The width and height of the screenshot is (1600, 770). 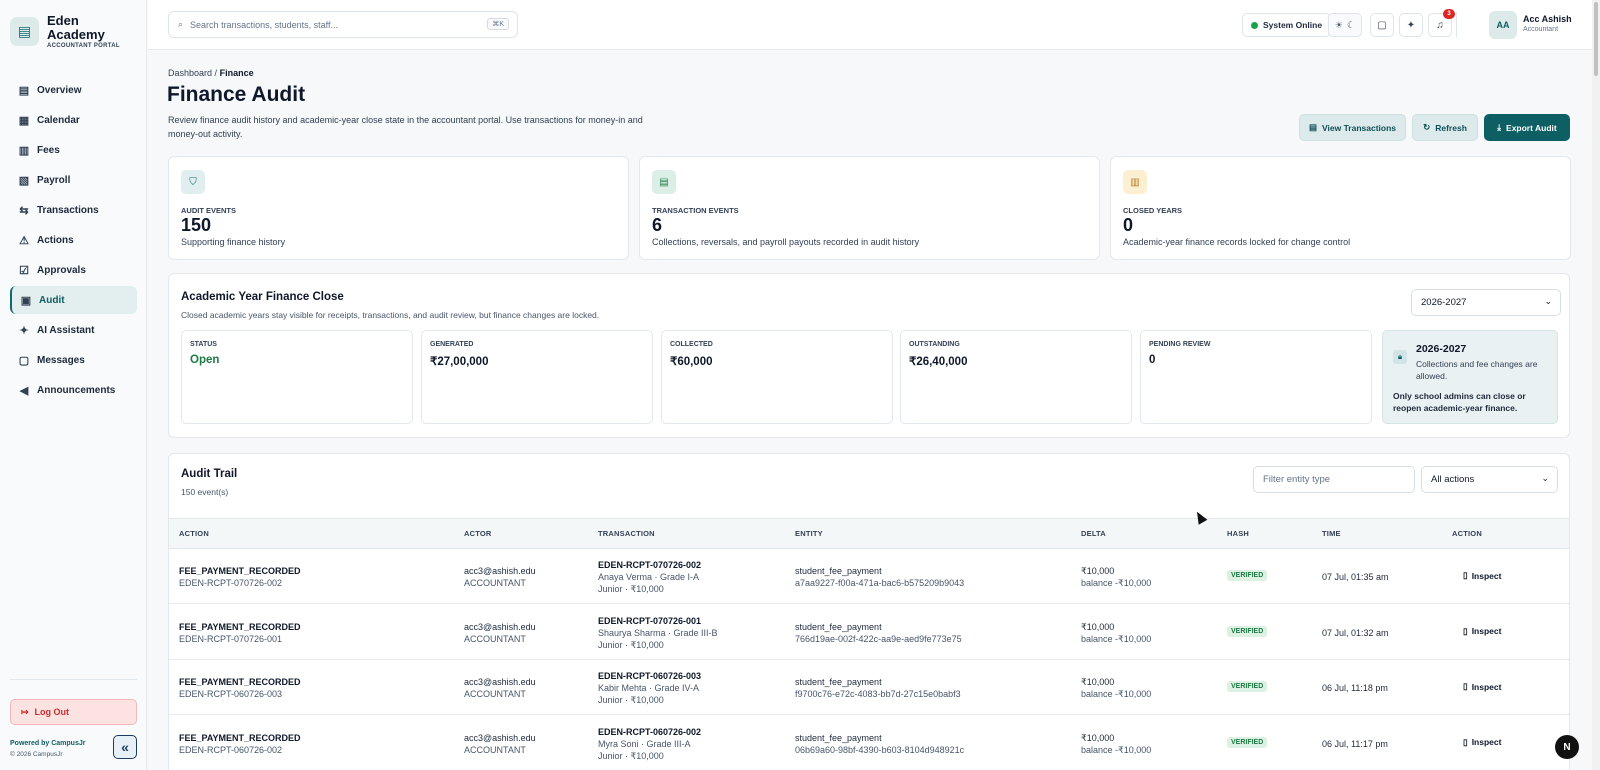 I want to click on row-transaction: EDEN-RCPT-060726-003, so click(x=649, y=676).